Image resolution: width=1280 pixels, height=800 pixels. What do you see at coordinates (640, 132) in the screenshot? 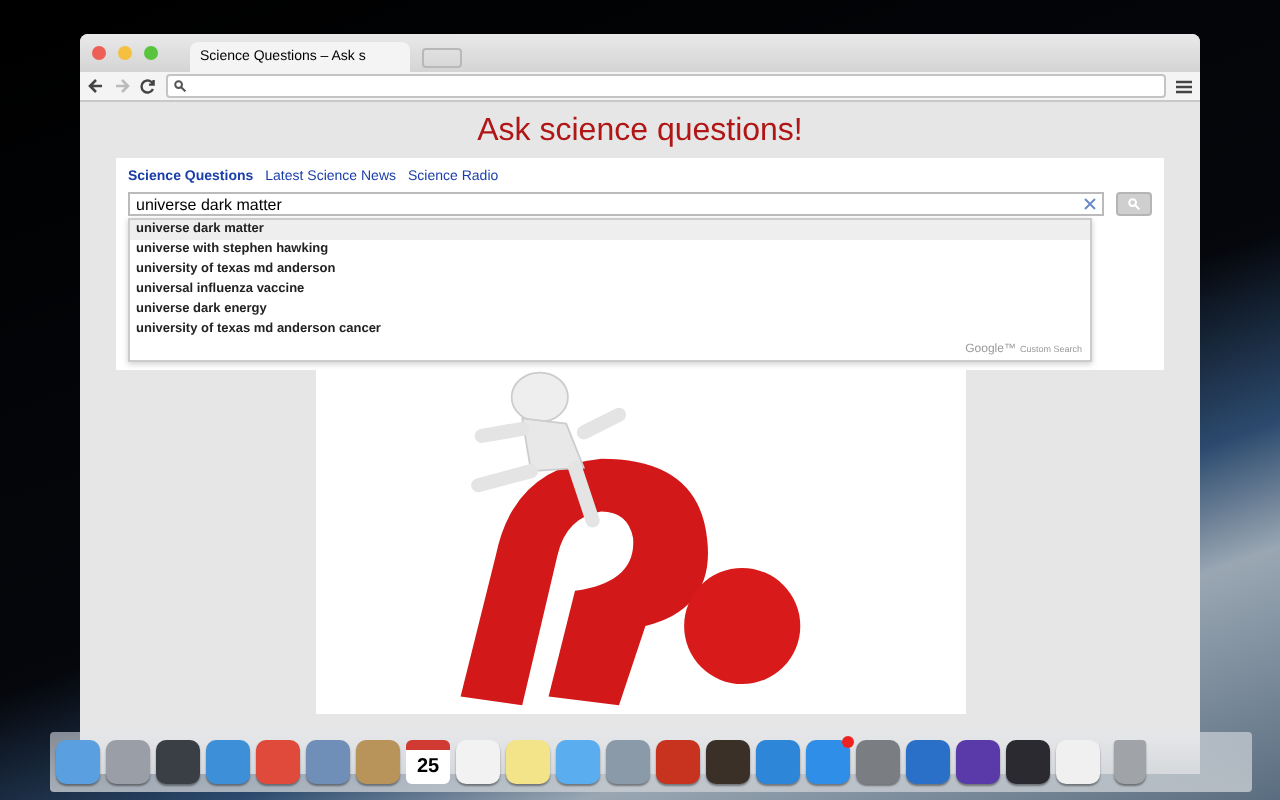
I see `page-heading: Ask science questions!` at bounding box center [640, 132].